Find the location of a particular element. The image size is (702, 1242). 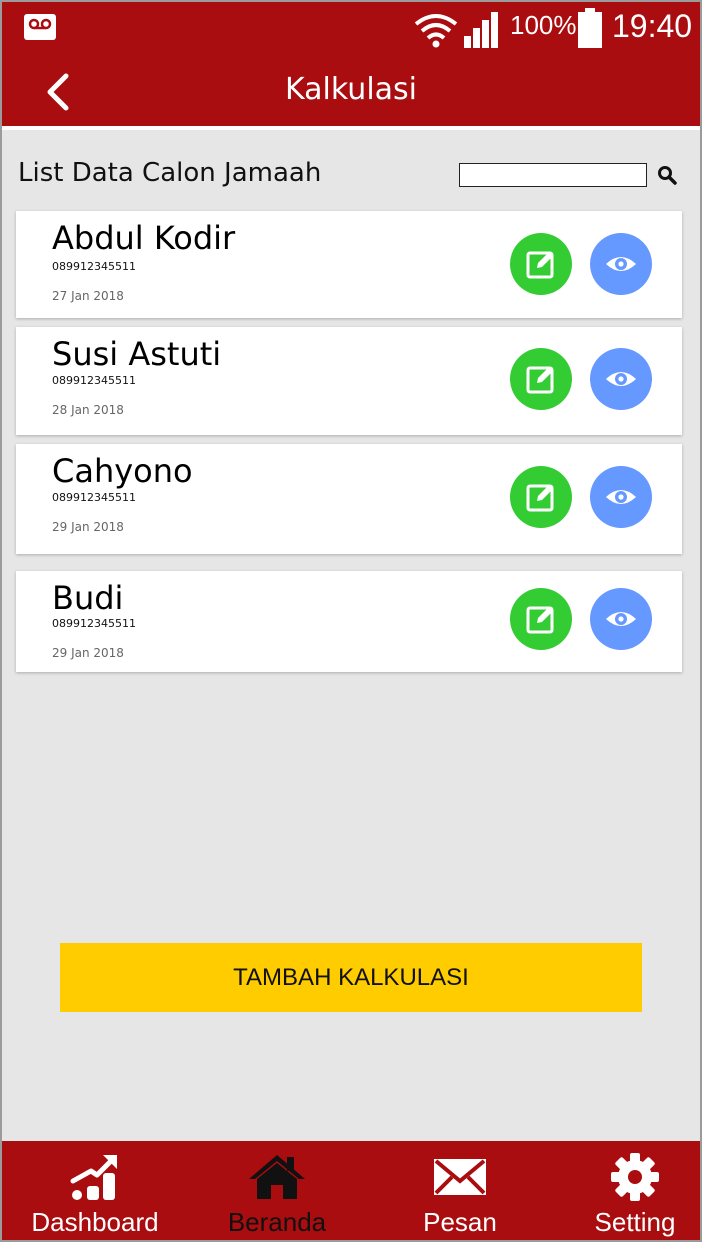

app-bar-divider is located at coordinates (351, 128).